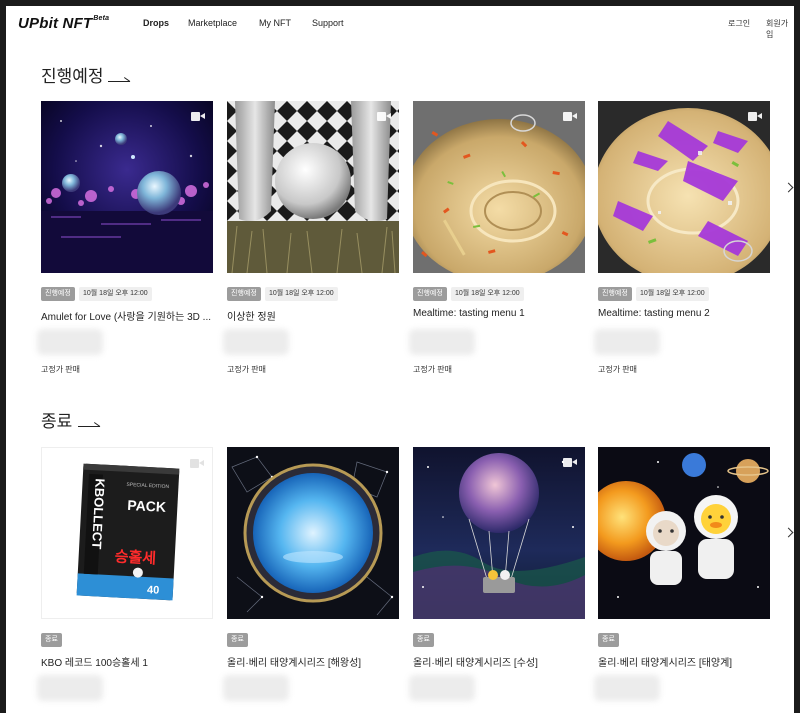  I want to click on section-title-ongoing: 진행예정, so click(72, 77).